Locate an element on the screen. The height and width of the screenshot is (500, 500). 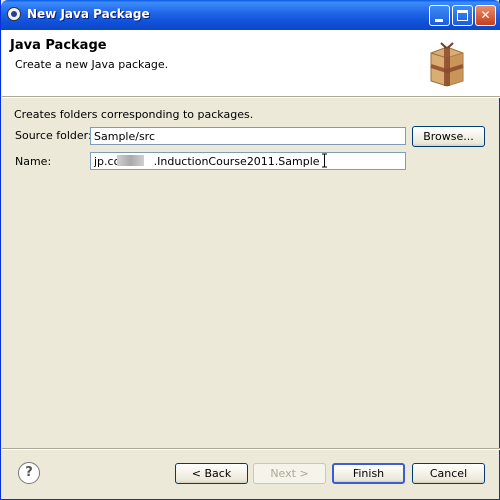
text-cursor-icon is located at coordinates (324, 160).